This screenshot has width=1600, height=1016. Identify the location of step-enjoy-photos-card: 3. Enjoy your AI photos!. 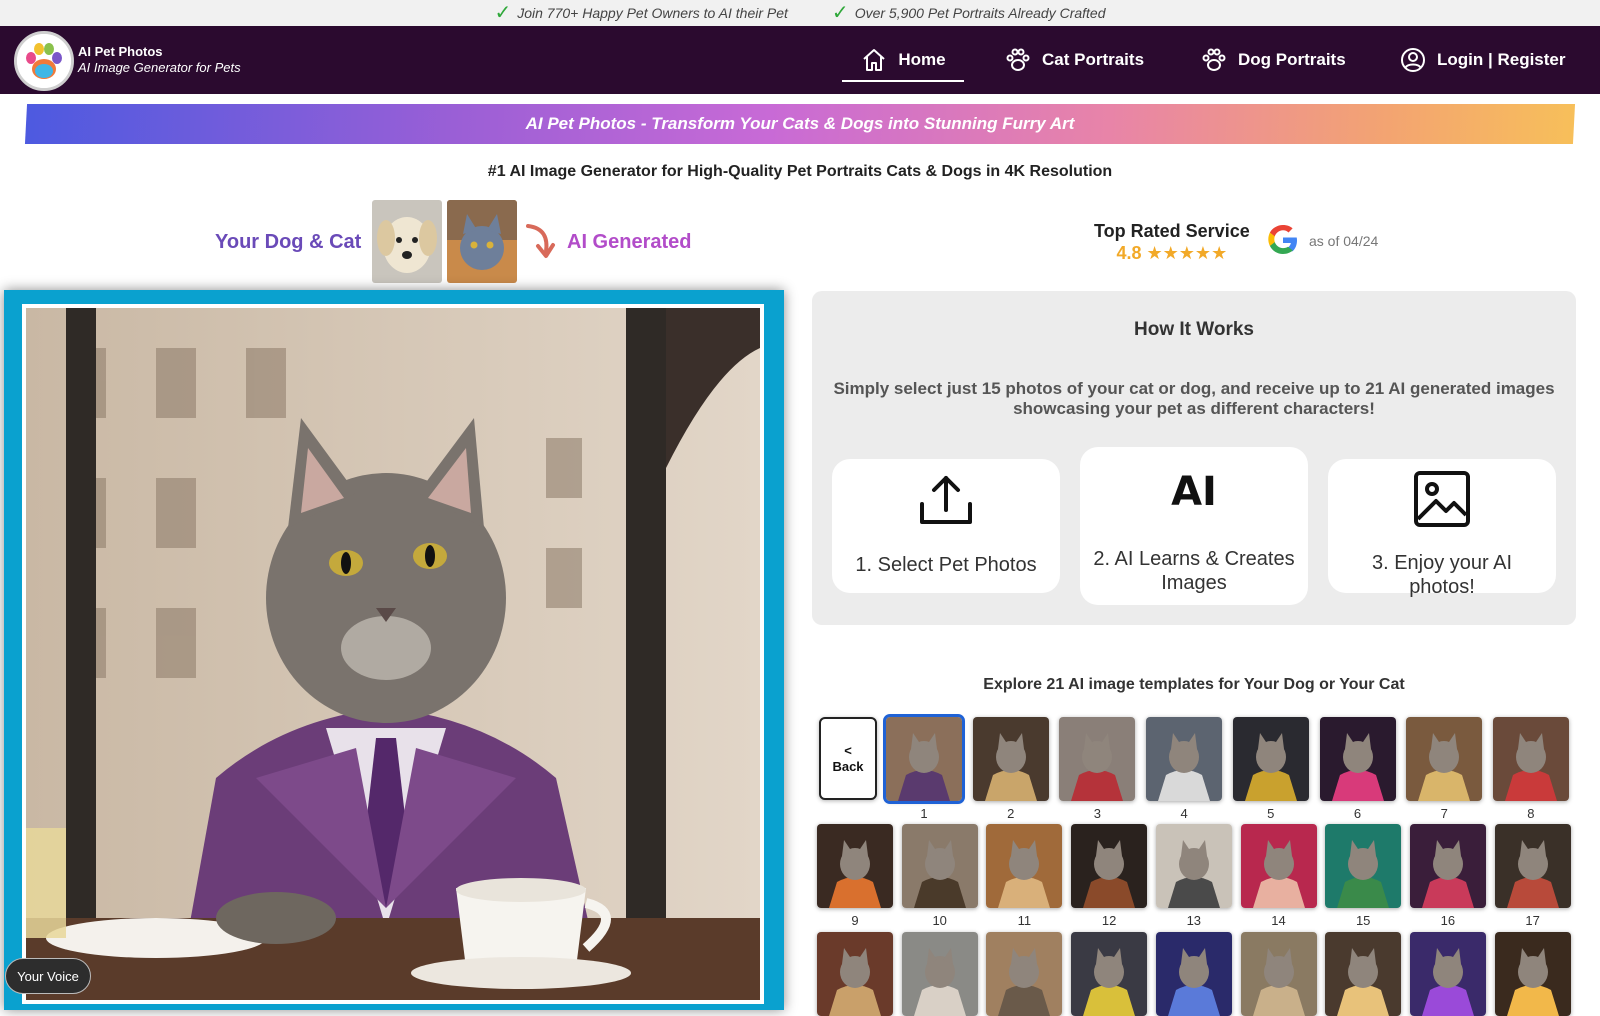
(1442, 528).